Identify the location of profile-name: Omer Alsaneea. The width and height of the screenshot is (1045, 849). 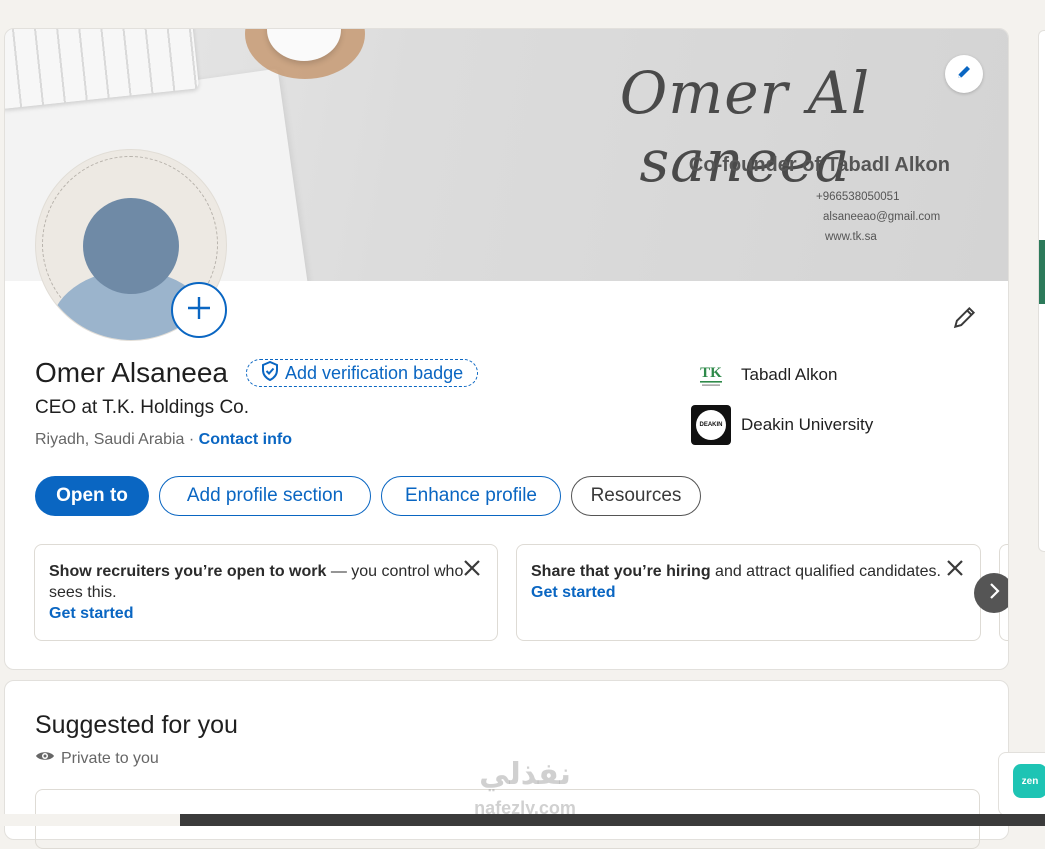
(131, 372).